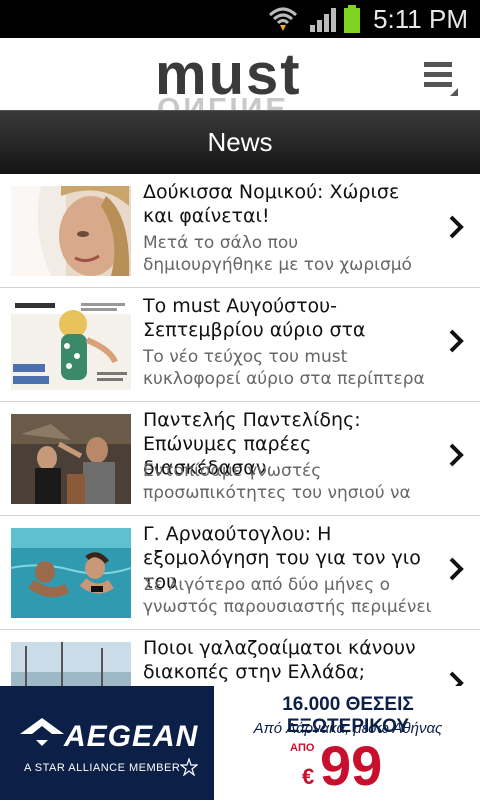 Image resolution: width=480 pixels, height=800 pixels. I want to click on ad-from-label: ΑΠΟ, so click(302, 748).